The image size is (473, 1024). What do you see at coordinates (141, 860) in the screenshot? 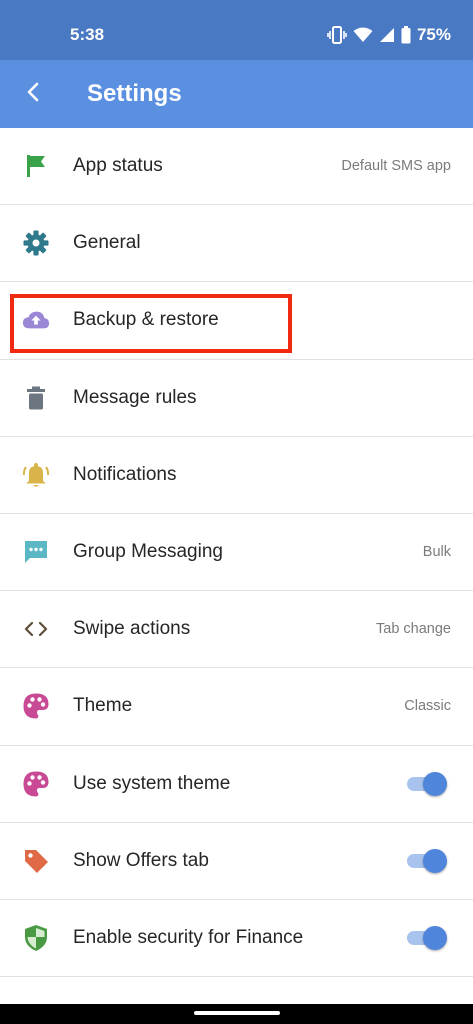
I see `settings-item-label: Show Offers tab` at bounding box center [141, 860].